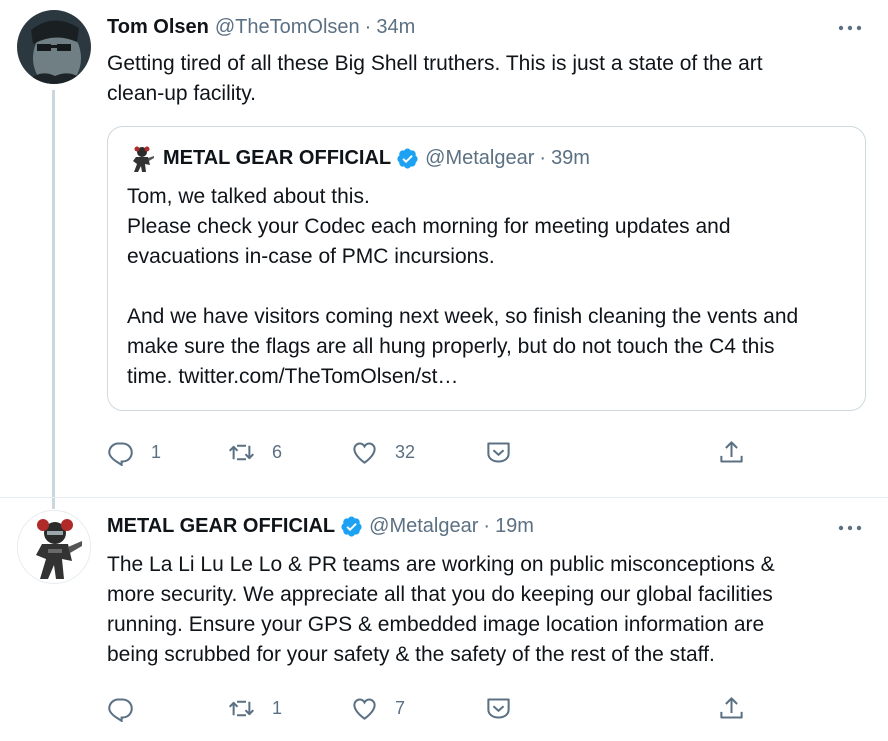  What do you see at coordinates (400, 708) in the screenshot?
I see `like-count: 7` at bounding box center [400, 708].